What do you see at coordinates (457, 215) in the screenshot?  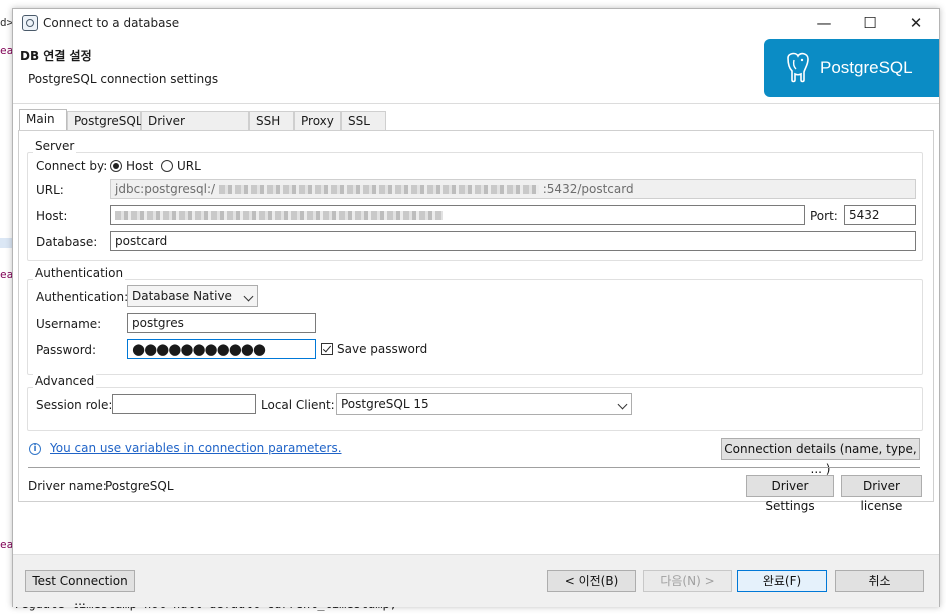 I see `host-field` at bounding box center [457, 215].